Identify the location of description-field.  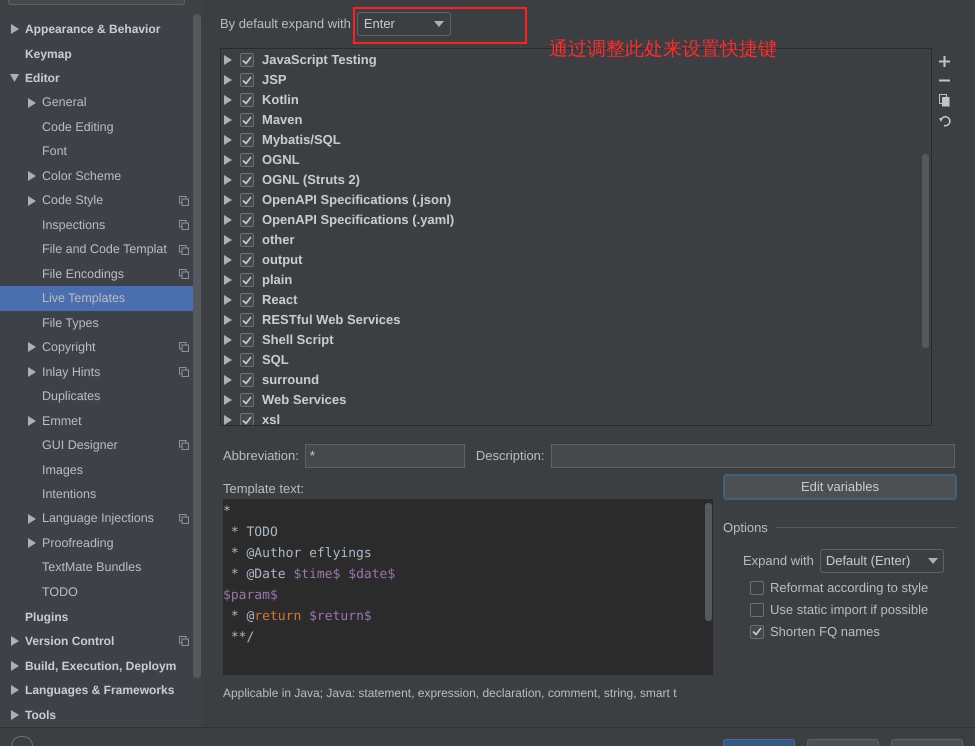
(752, 456).